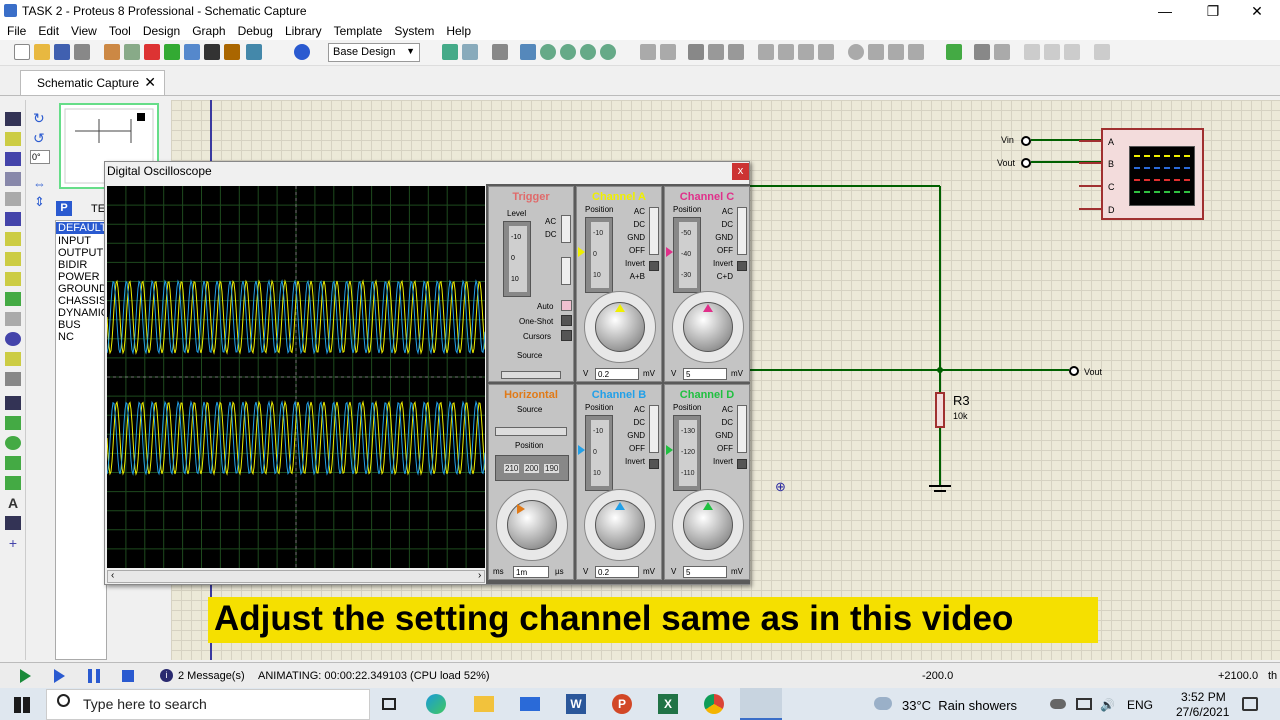 This screenshot has width=1280, height=720. Describe the element at coordinates (687, 255) in the screenshot. I see `channel-c-position-slider: -50 -40 -30` at that location.